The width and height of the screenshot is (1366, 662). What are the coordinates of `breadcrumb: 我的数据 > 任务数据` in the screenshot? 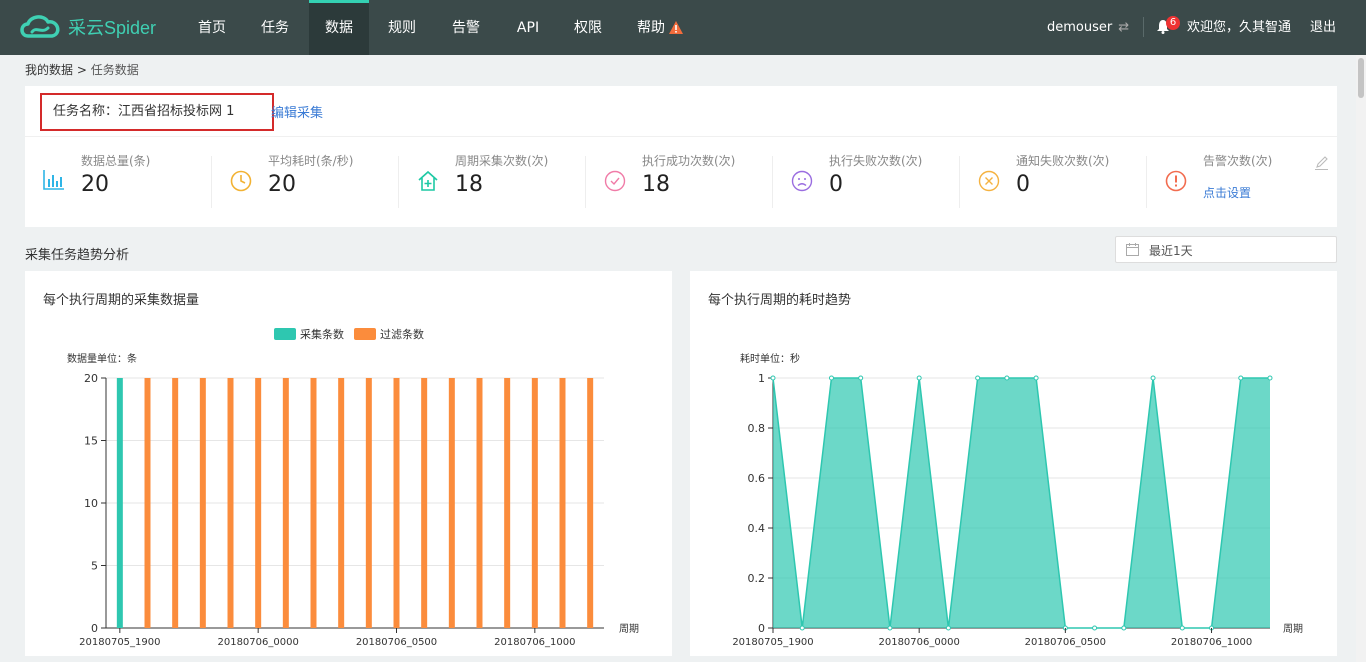 It's located at (82, 69).